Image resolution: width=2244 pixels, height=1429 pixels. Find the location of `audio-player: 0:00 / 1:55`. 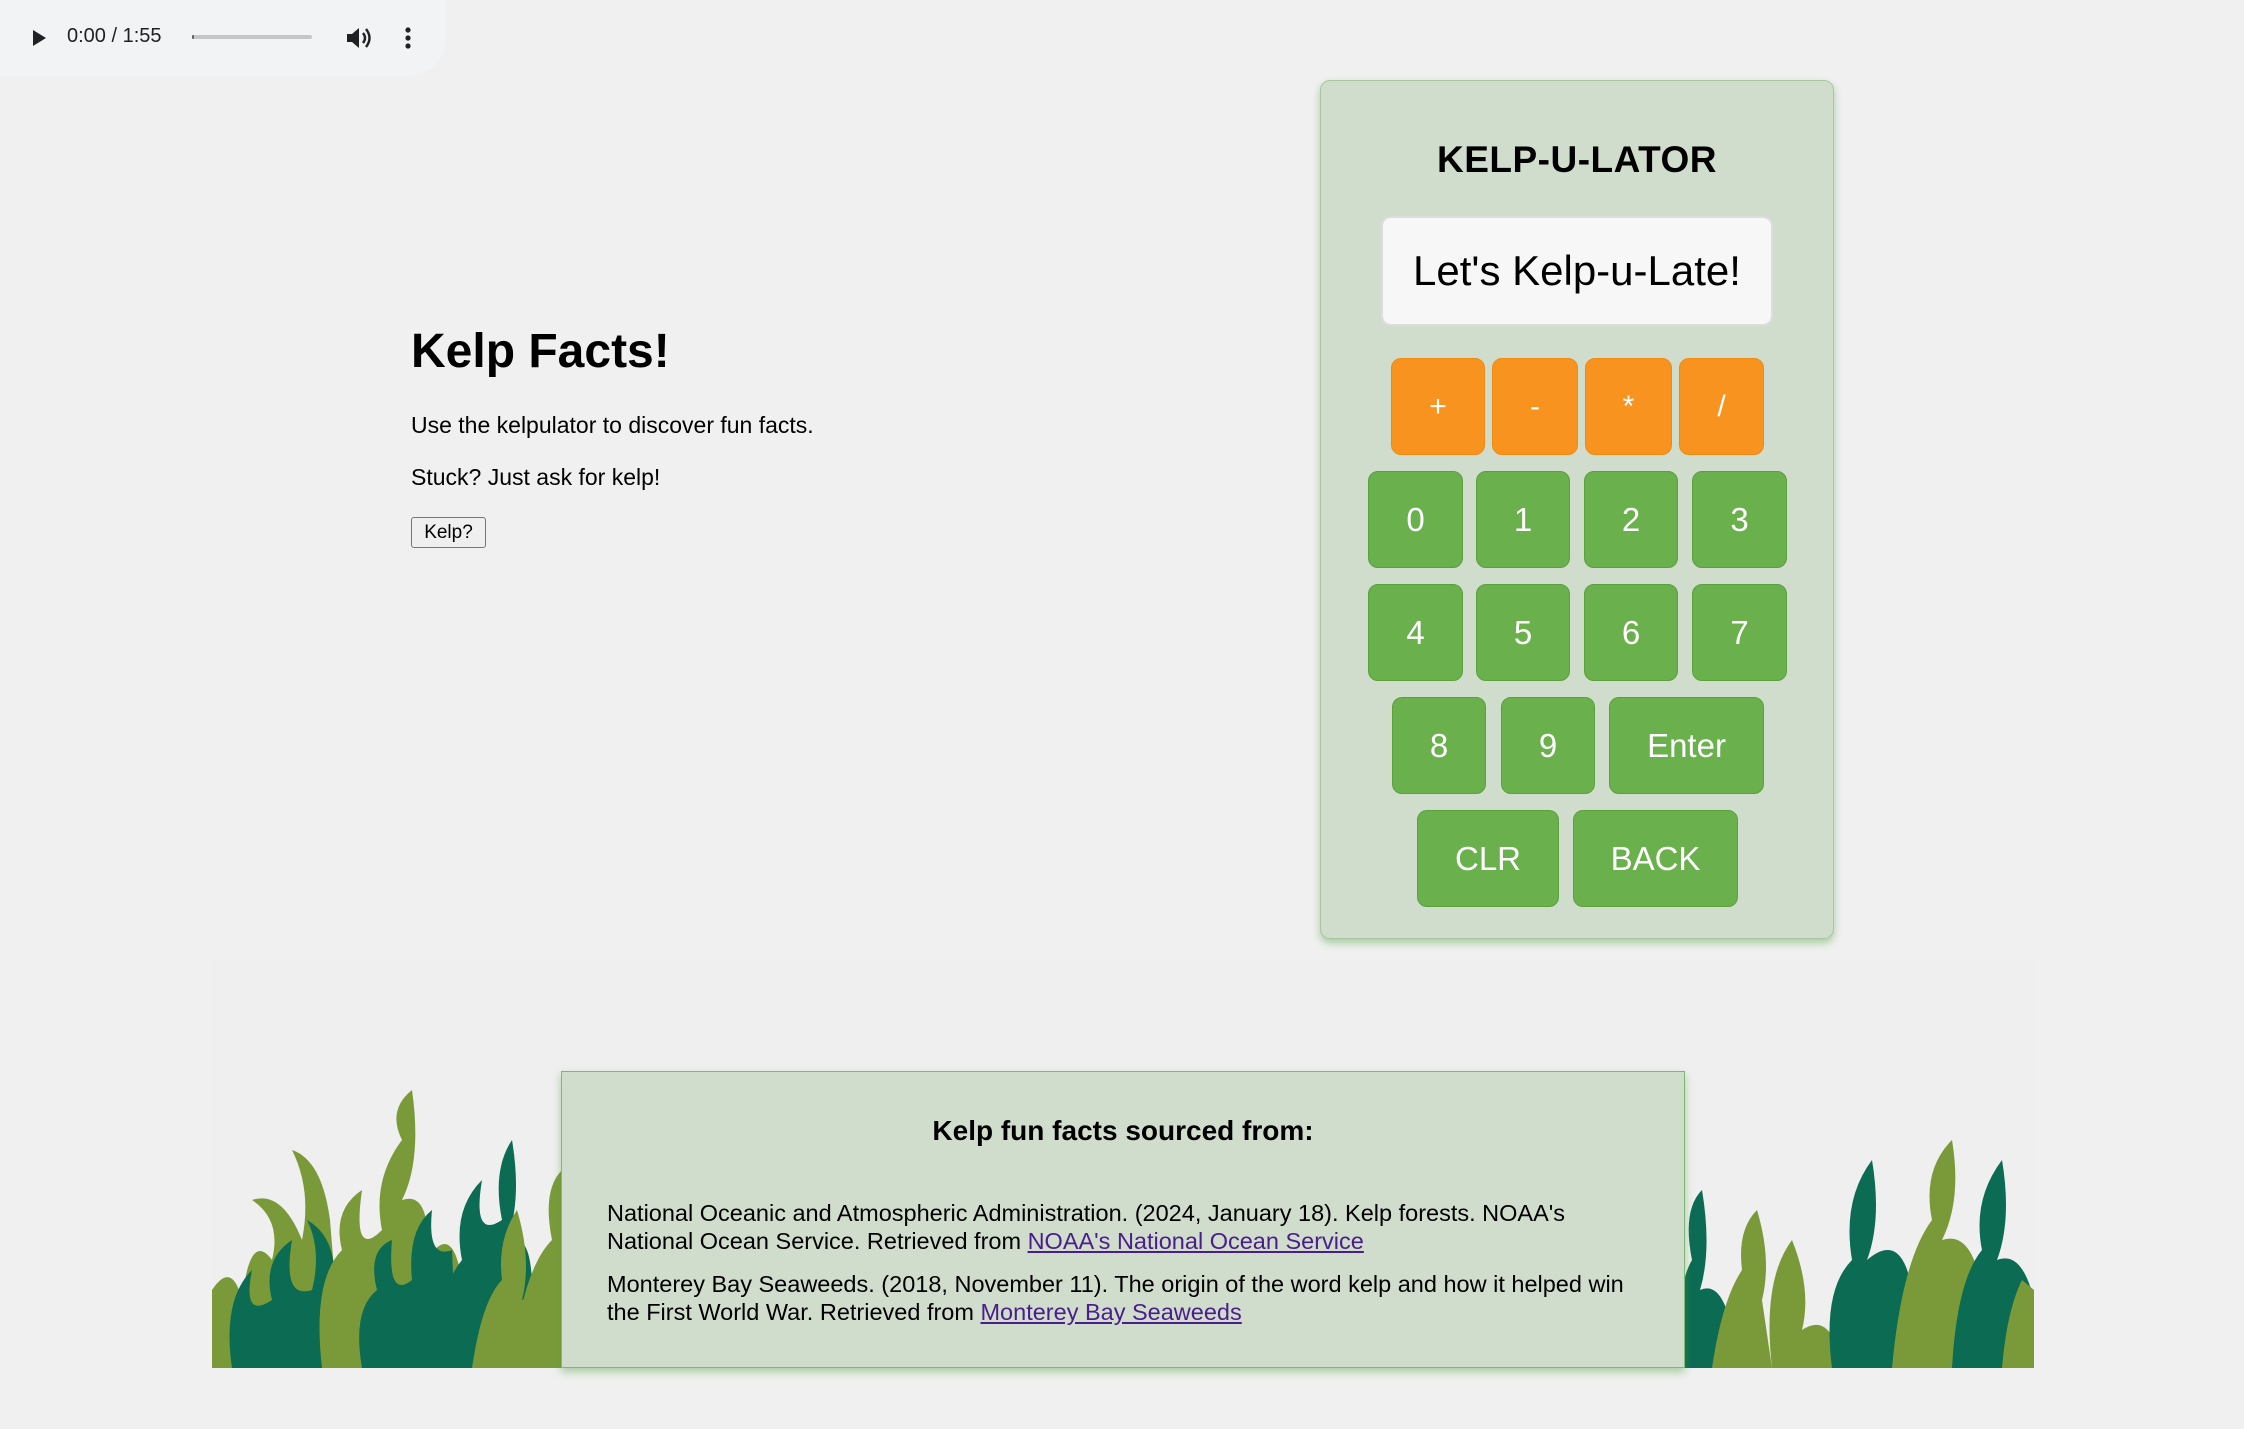

audio-player: 0:00 / 1:55 is located at coordinates (223, 38).